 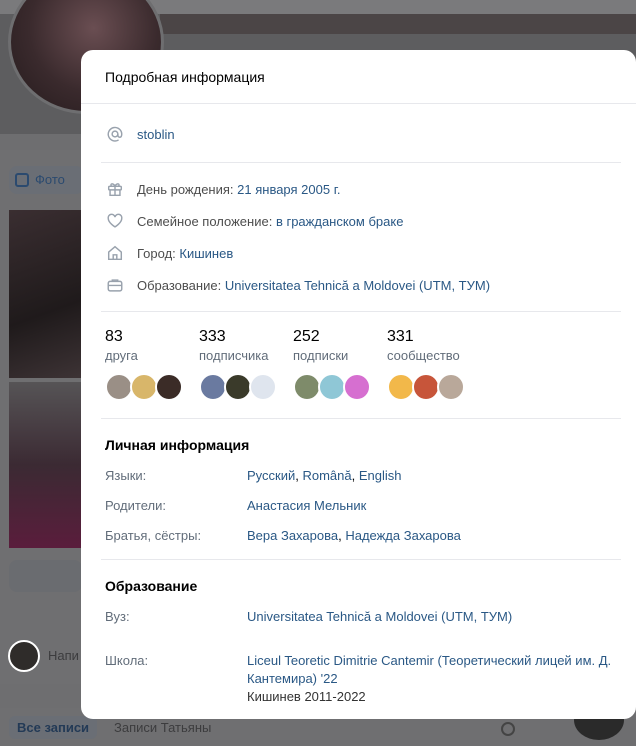 I want to click on personal-info-heading: Личная информация, so click(x=177, y=445).